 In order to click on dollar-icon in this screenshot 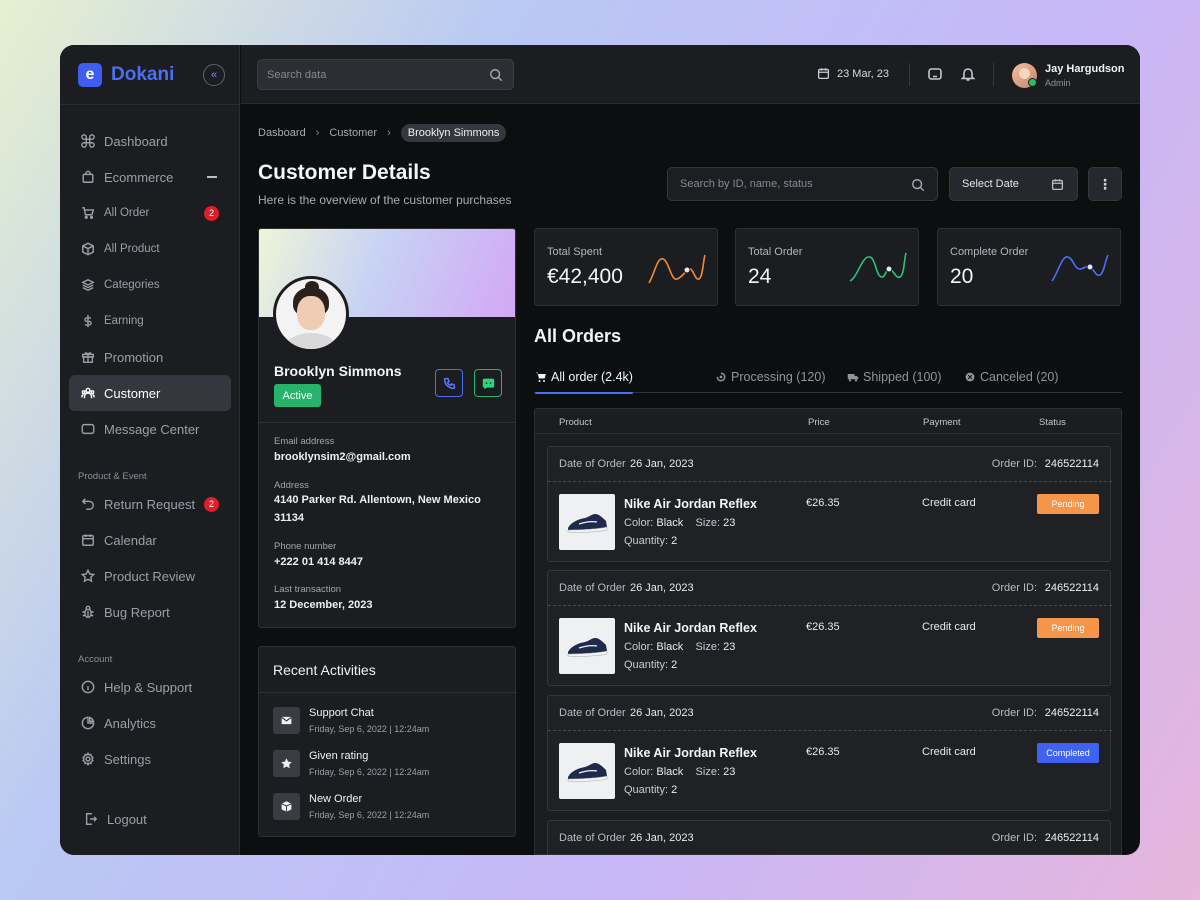, I will do `click(88, 321)`.